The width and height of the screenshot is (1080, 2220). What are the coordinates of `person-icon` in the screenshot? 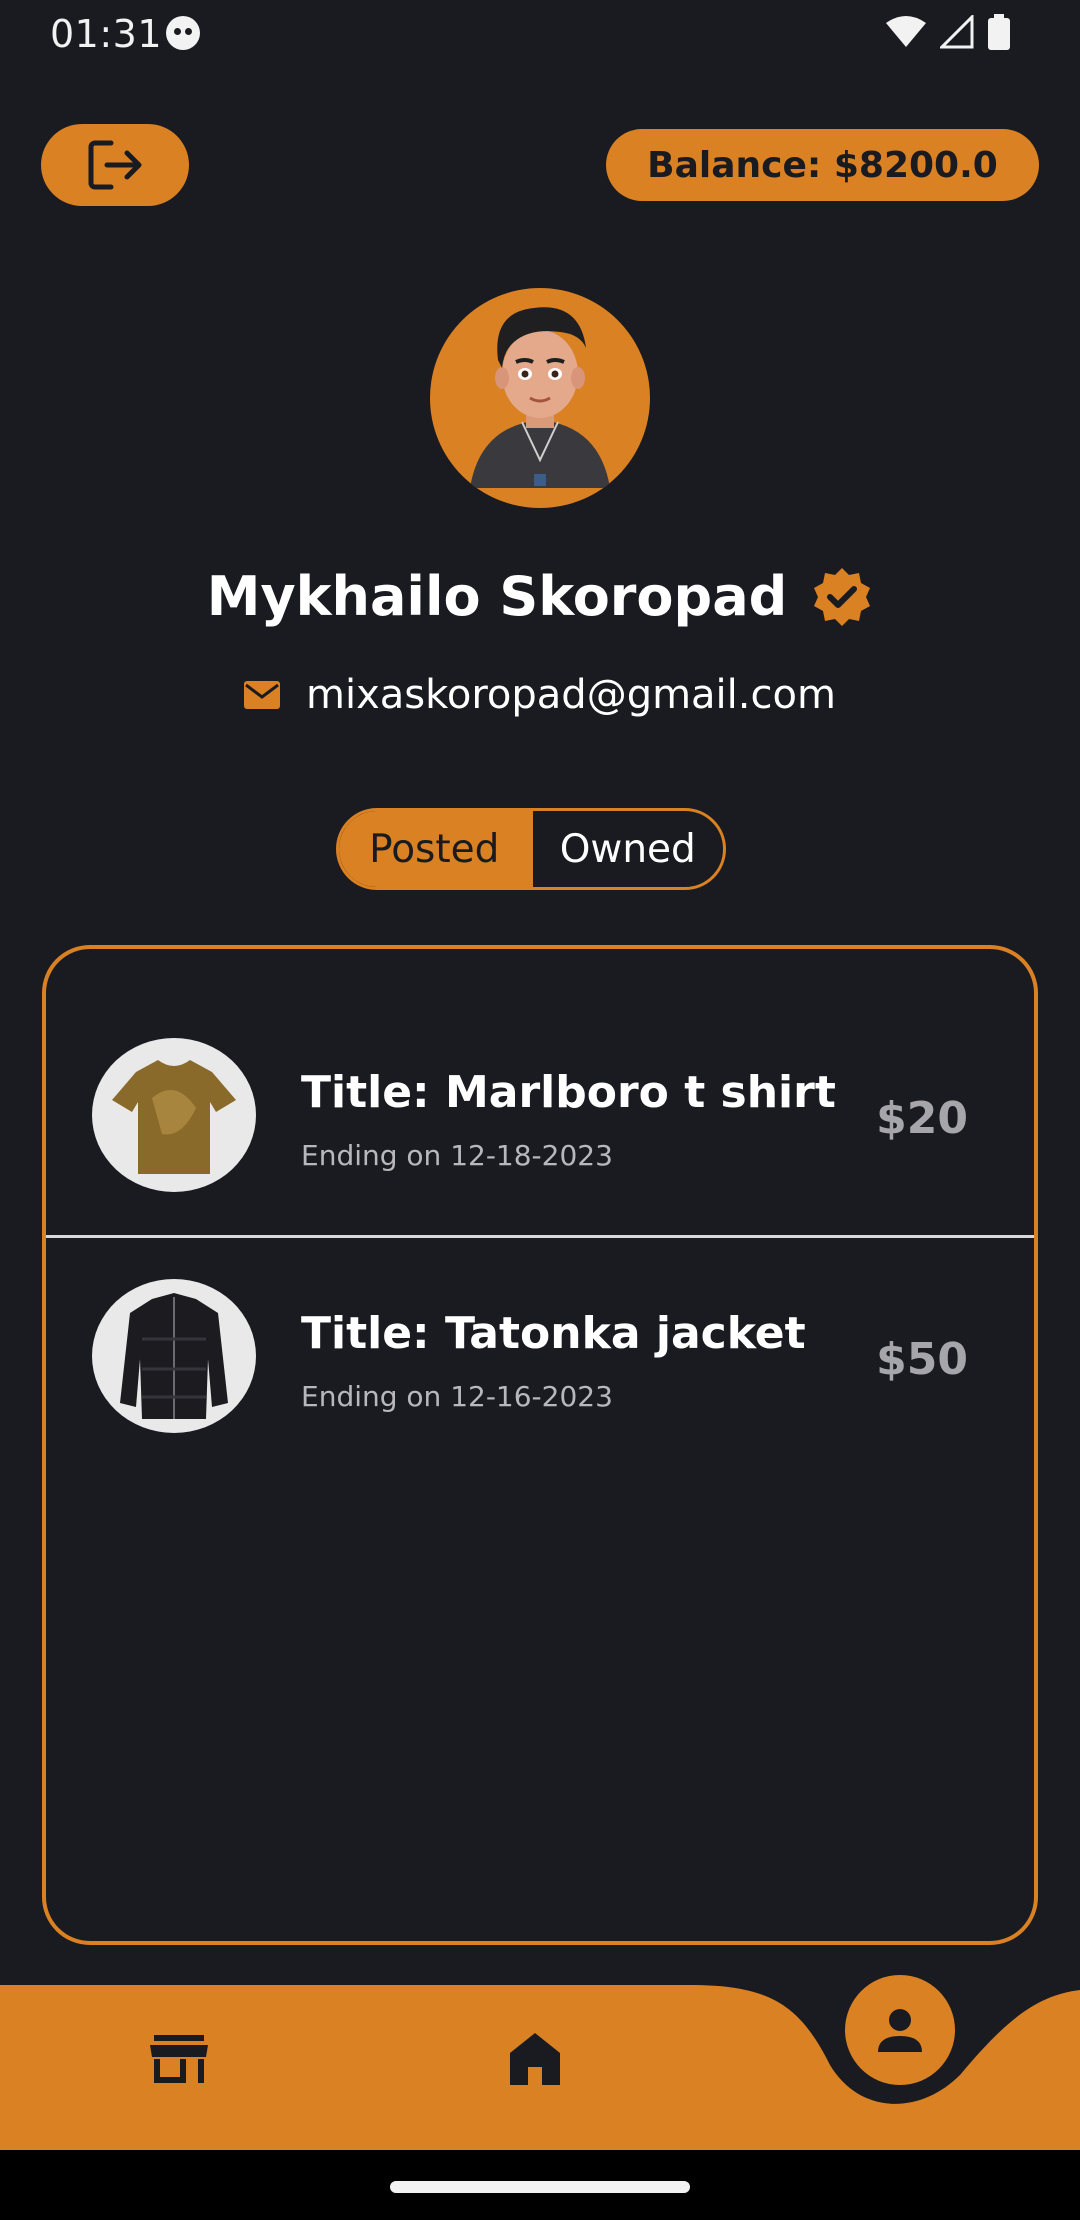 It's located at (900, 2030).